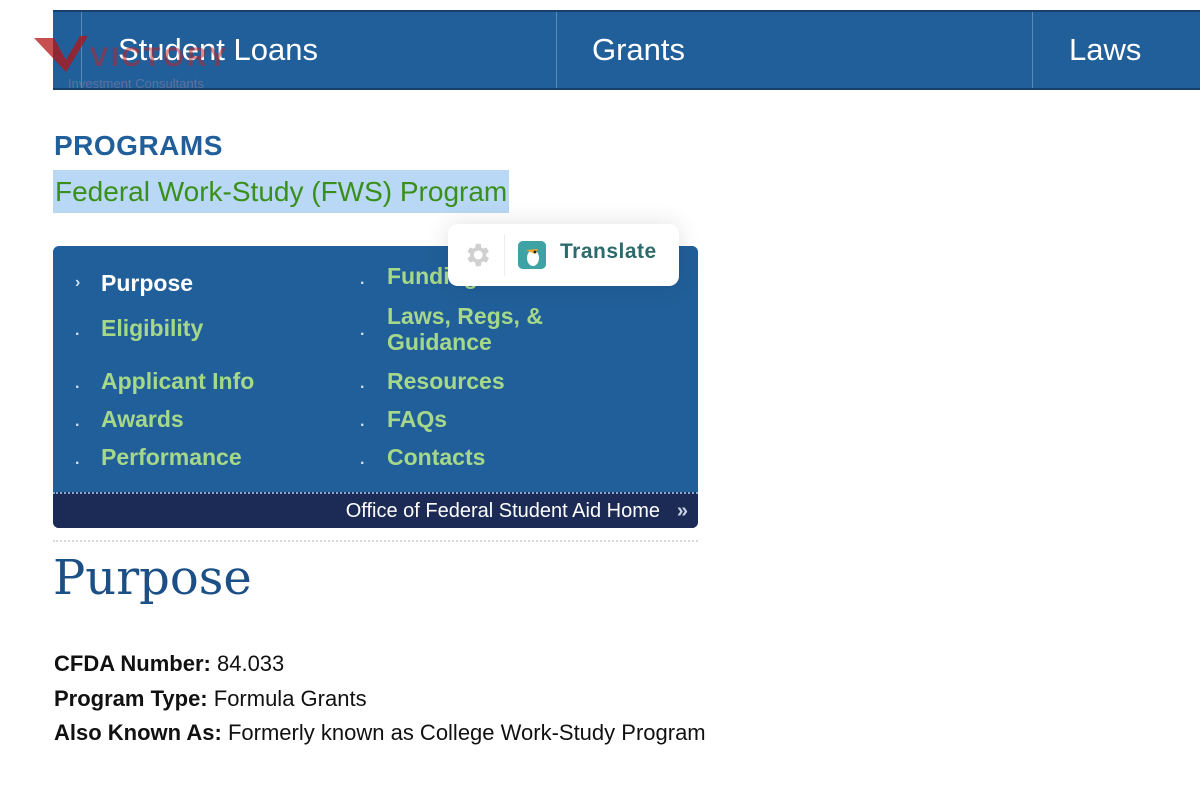 The height and width of the screenshot is (800, 1200). I want to click on menu-item-laws-line2: Guidance, so click(439, 342).